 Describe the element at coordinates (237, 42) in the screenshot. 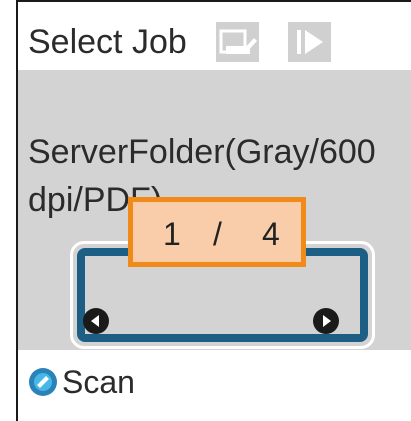

I see `scan-settings-icon` at that location.